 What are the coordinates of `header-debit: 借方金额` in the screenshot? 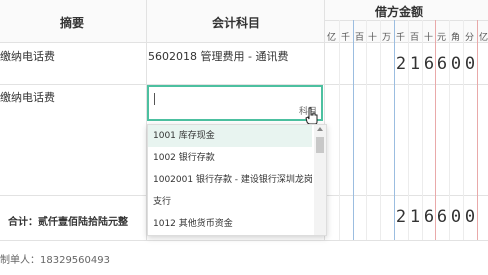 It's located at (399, 12).